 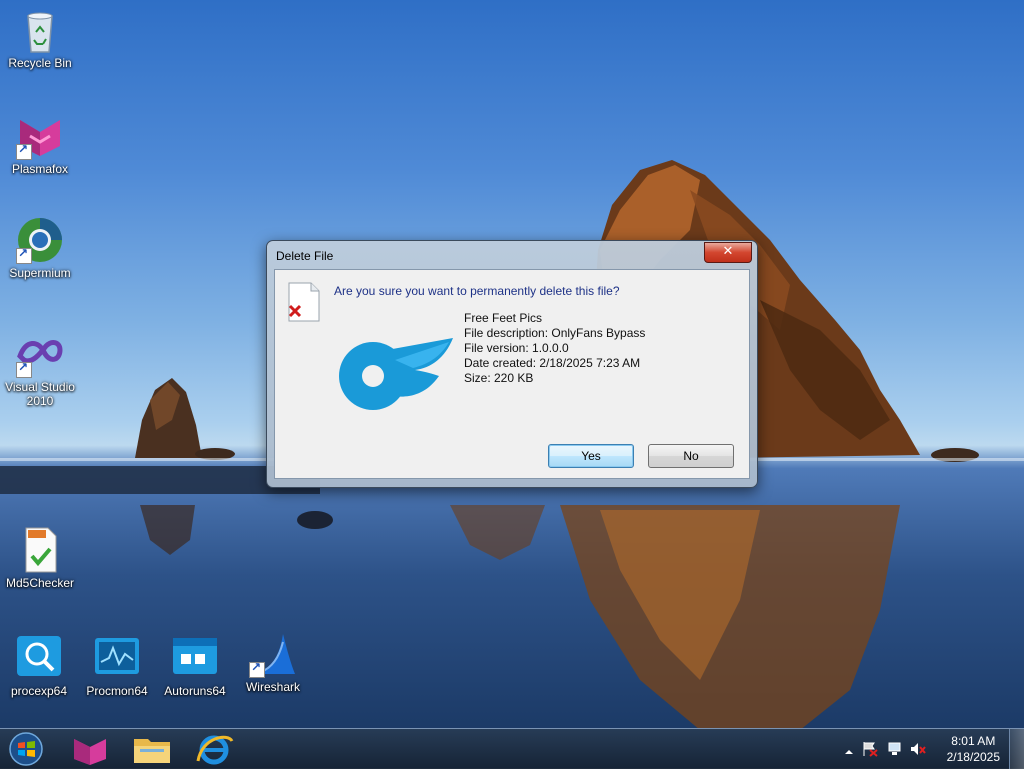 What do you see at coordinates (304, 302) in the screenshot?
I see `delete-file-icon` at bounding box center [304, 302].